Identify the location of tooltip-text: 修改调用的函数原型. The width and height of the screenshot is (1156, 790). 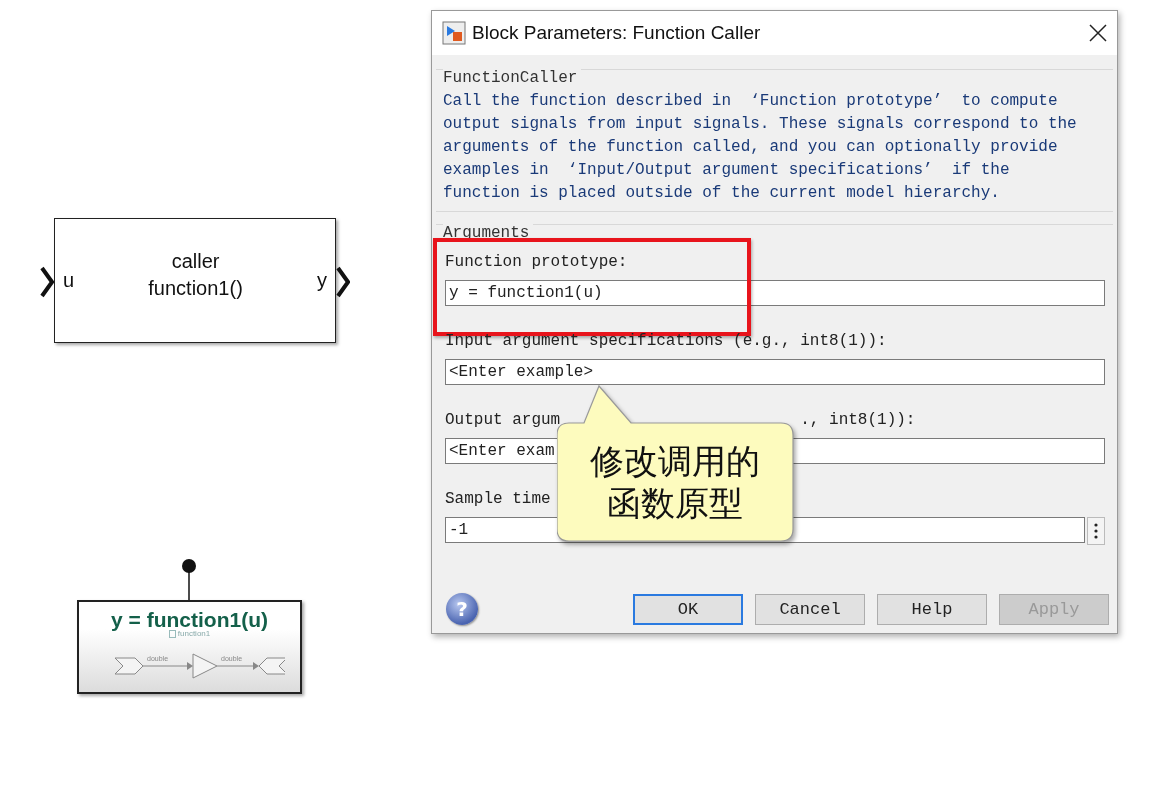
(675, 482).